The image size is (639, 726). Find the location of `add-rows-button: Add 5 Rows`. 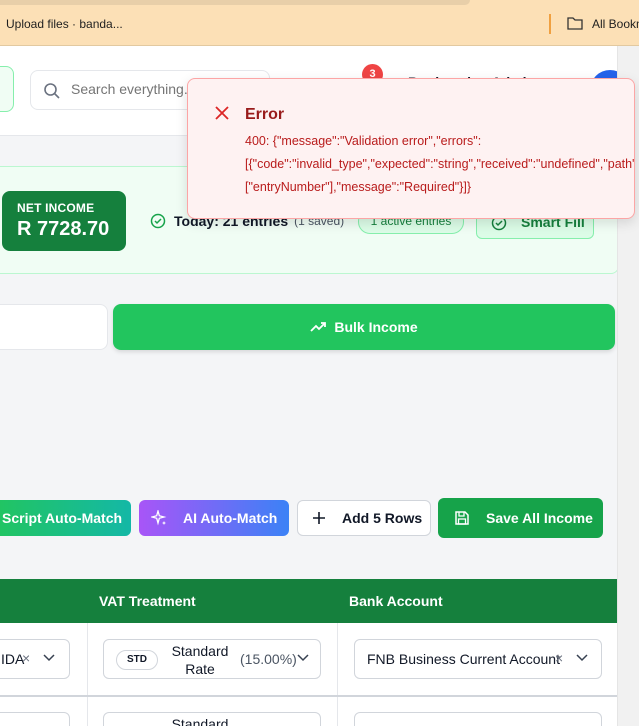

add-rows-button: Add 5 Rows is located at coordinates (364, 518).